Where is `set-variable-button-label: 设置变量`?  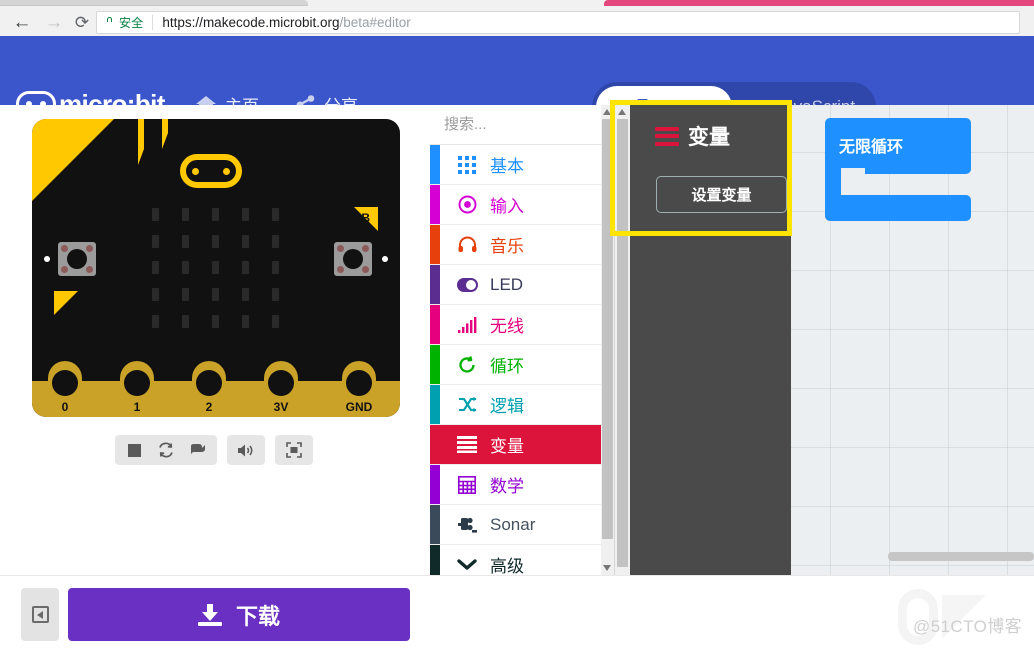
set-variable-button-label: 设置变量 is located at coordinates (721, 195).